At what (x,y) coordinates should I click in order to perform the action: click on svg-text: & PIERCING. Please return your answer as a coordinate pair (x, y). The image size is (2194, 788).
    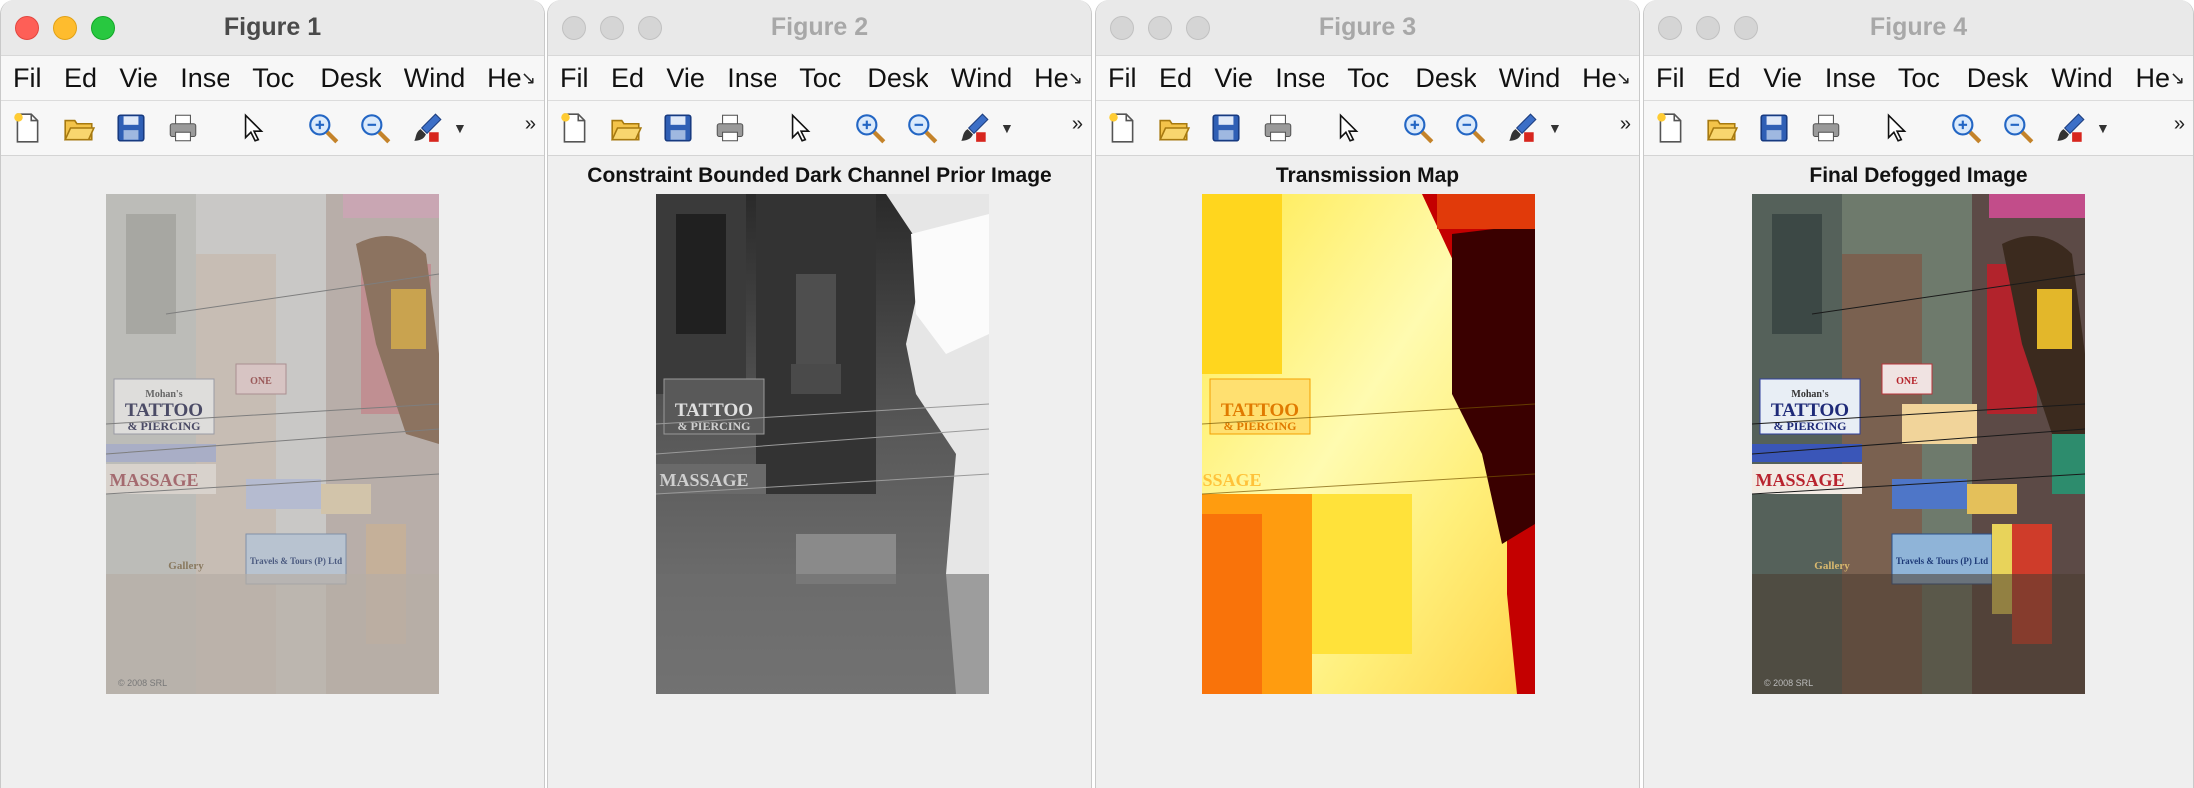
    Looking at the image, I should click on (713, 426).